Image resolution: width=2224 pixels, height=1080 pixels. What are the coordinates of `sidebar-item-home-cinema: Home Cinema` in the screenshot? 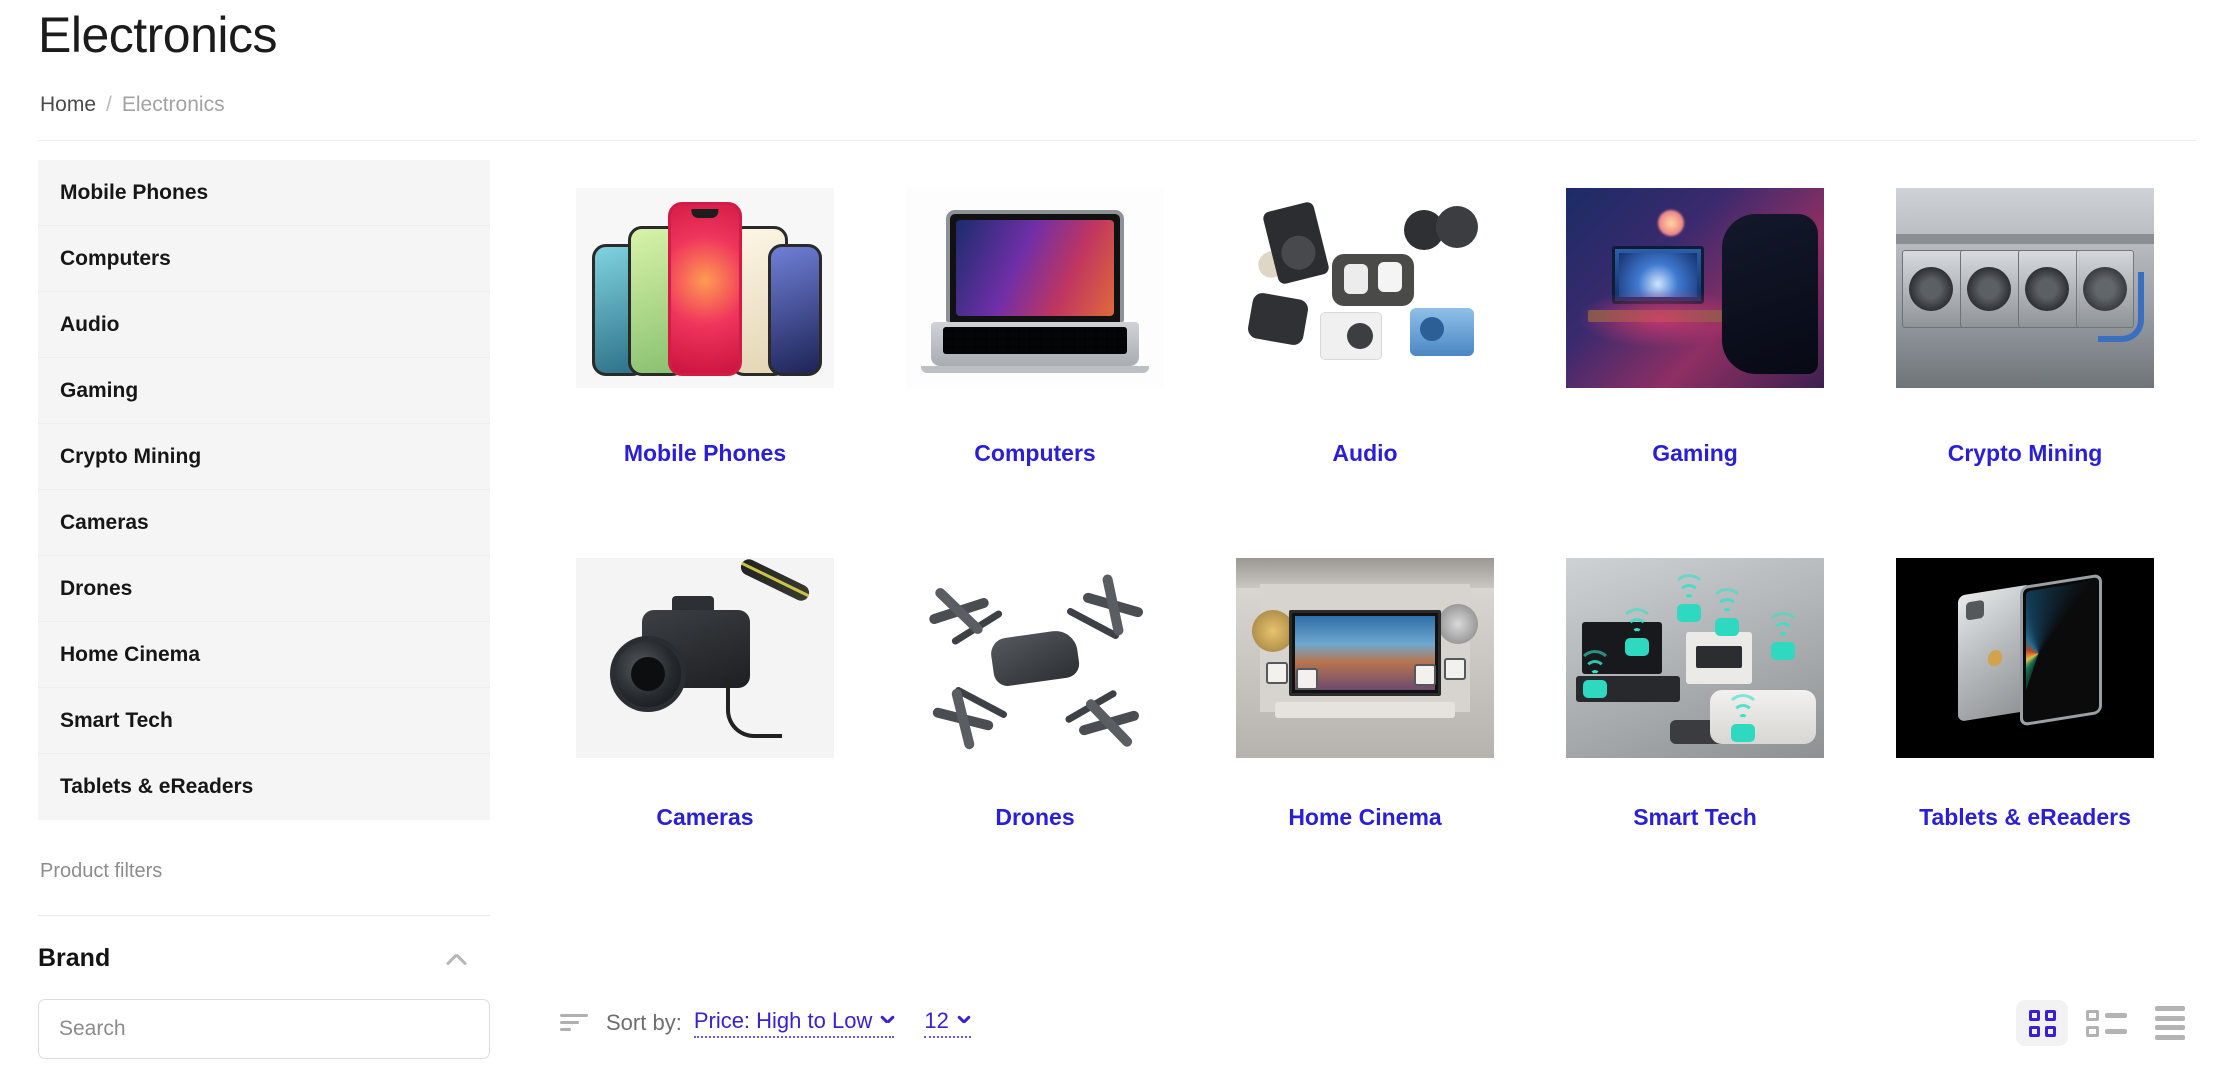 It's located at (264, 655).